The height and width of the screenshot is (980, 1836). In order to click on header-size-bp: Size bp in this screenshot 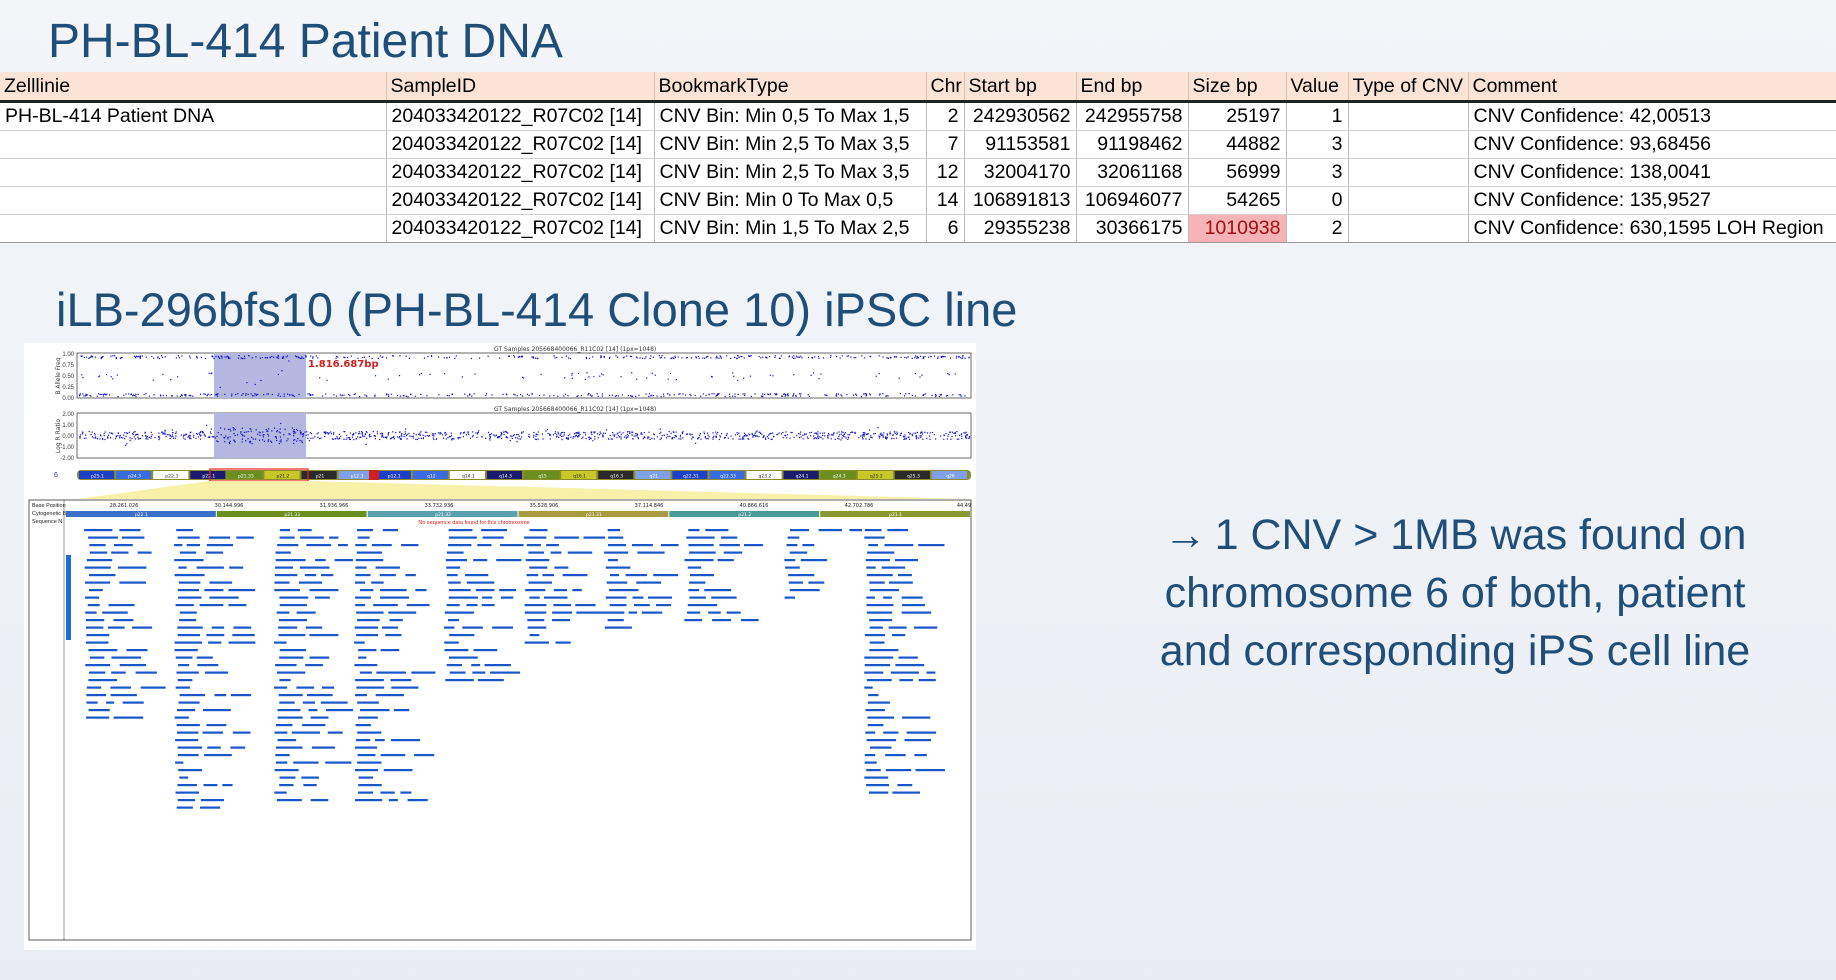, I will do `click(1237, 87)`.